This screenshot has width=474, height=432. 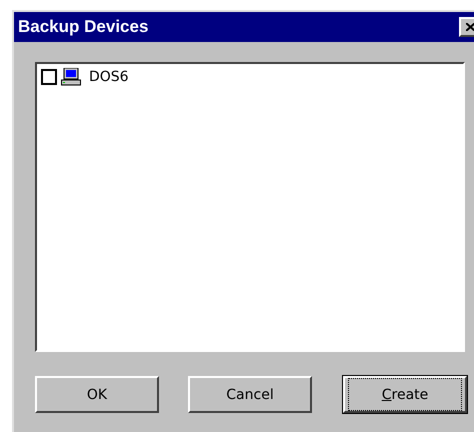 What do you see at coordinates (97, 394) in the screenshot?
I see `dialog-button: OK` at bounding box center [97, 394].